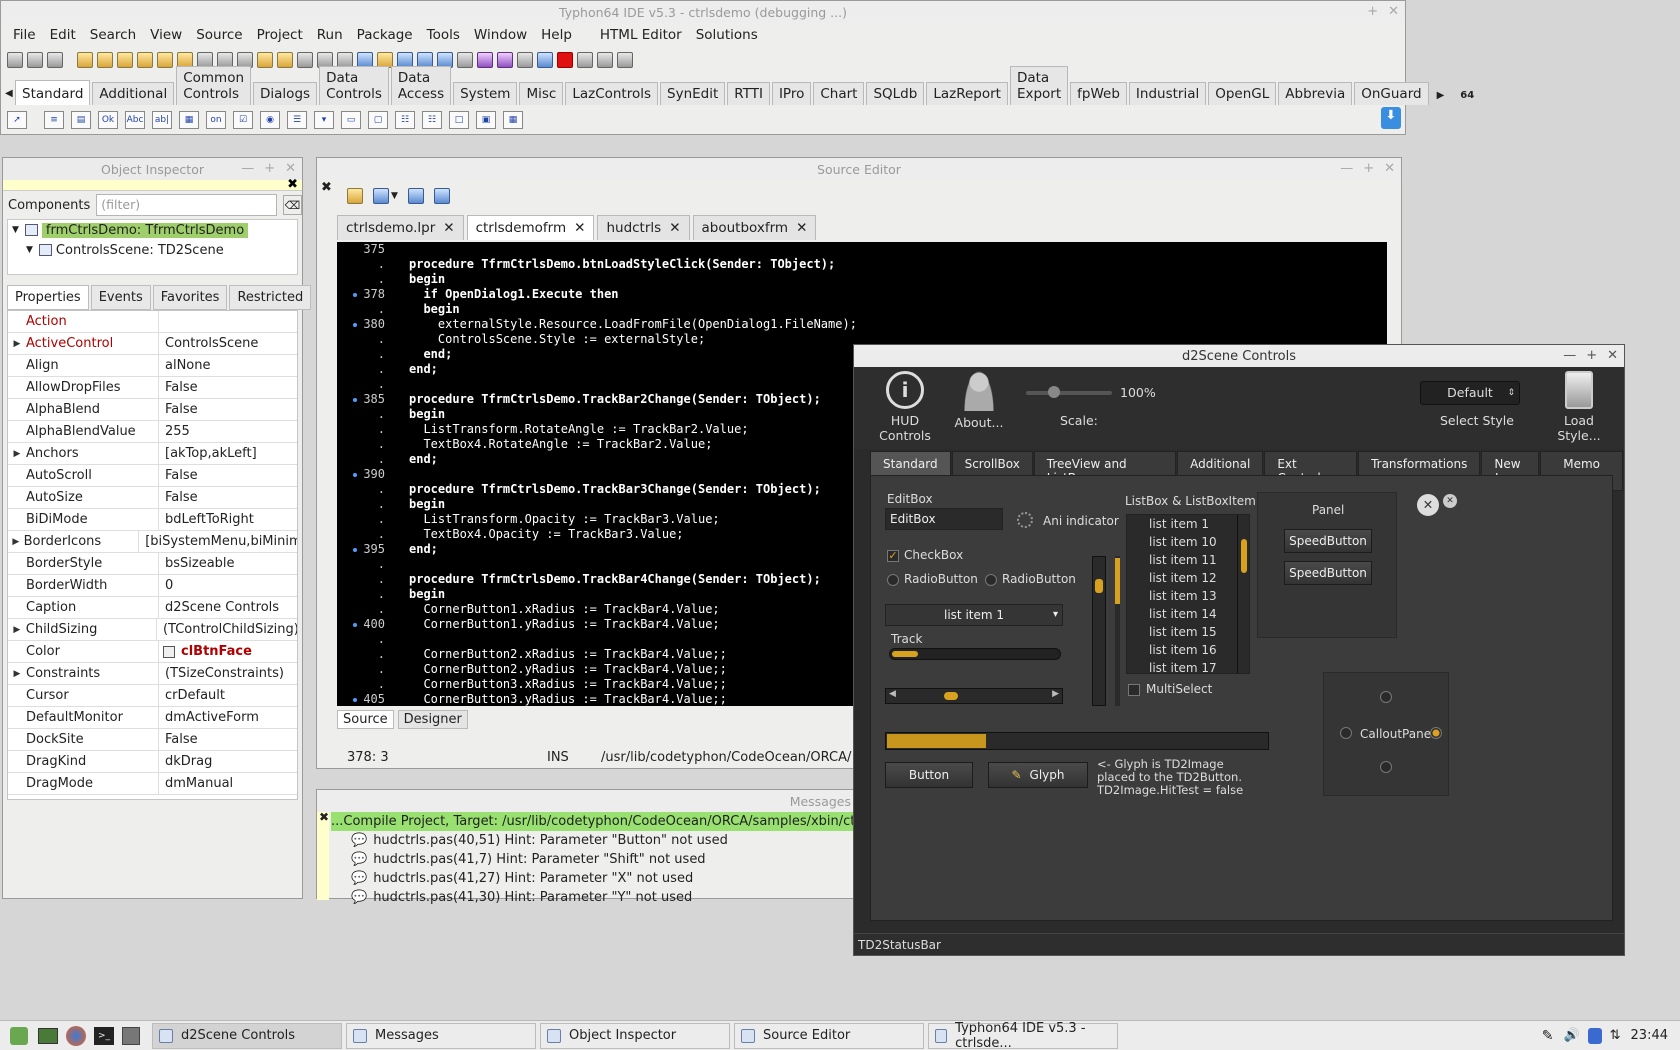  What do you see at coordinates (1372, 11) in the screenshot?
I see `maximize-icon: +` at bounding box center [1372, 11].